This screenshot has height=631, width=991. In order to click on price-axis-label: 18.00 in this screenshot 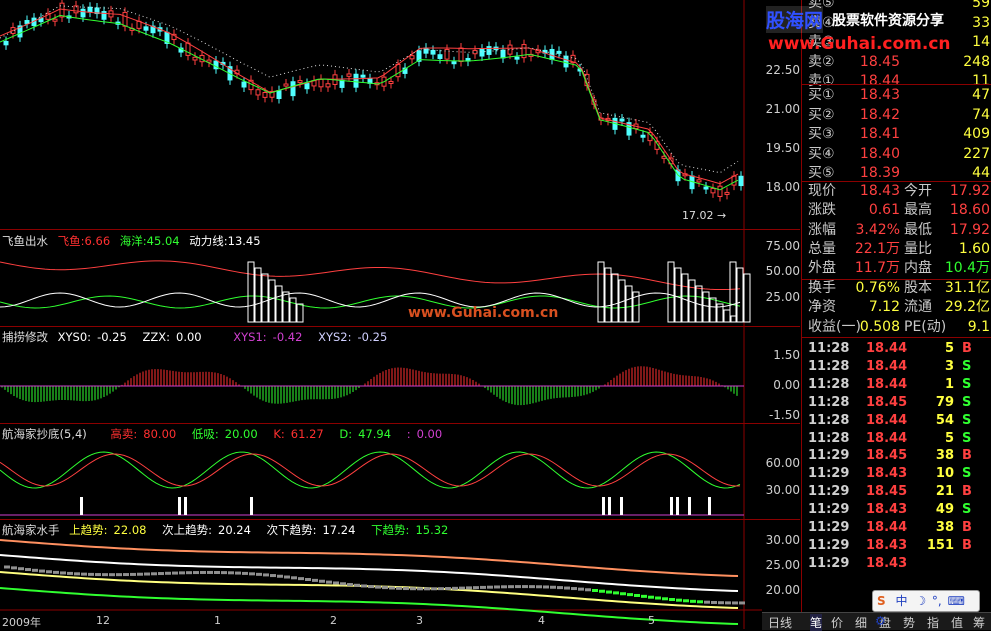, I will do `click(782, 187)`.